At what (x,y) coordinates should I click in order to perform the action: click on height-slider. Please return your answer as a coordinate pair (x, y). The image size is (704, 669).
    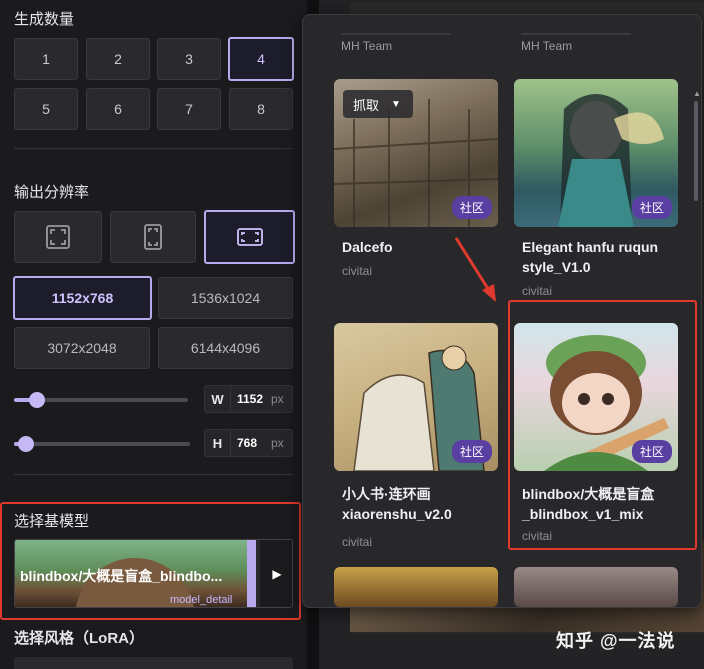
    Looking at the image, I should click on (102, 444).